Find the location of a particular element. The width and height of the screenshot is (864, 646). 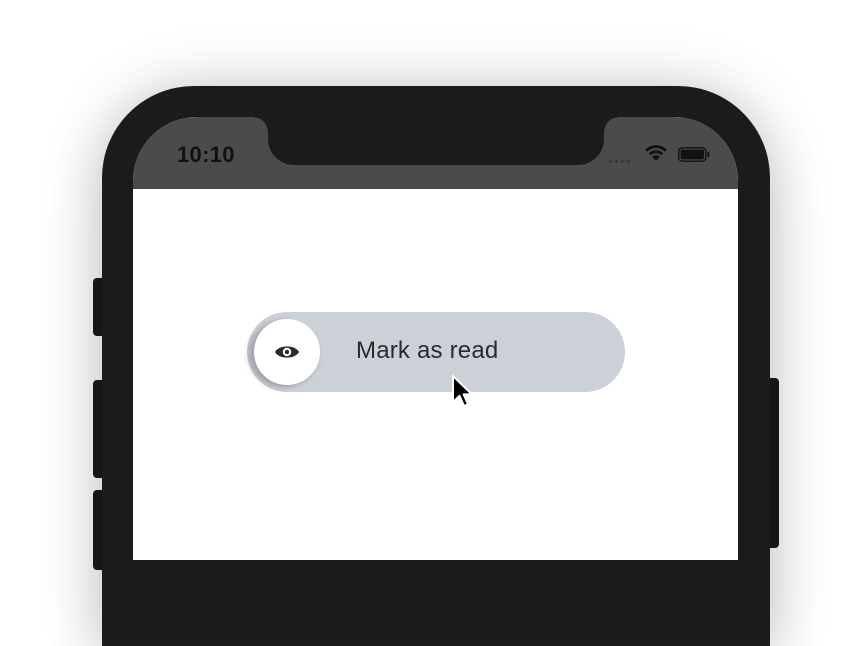

eye-icon is located at coordinates (287, 352).